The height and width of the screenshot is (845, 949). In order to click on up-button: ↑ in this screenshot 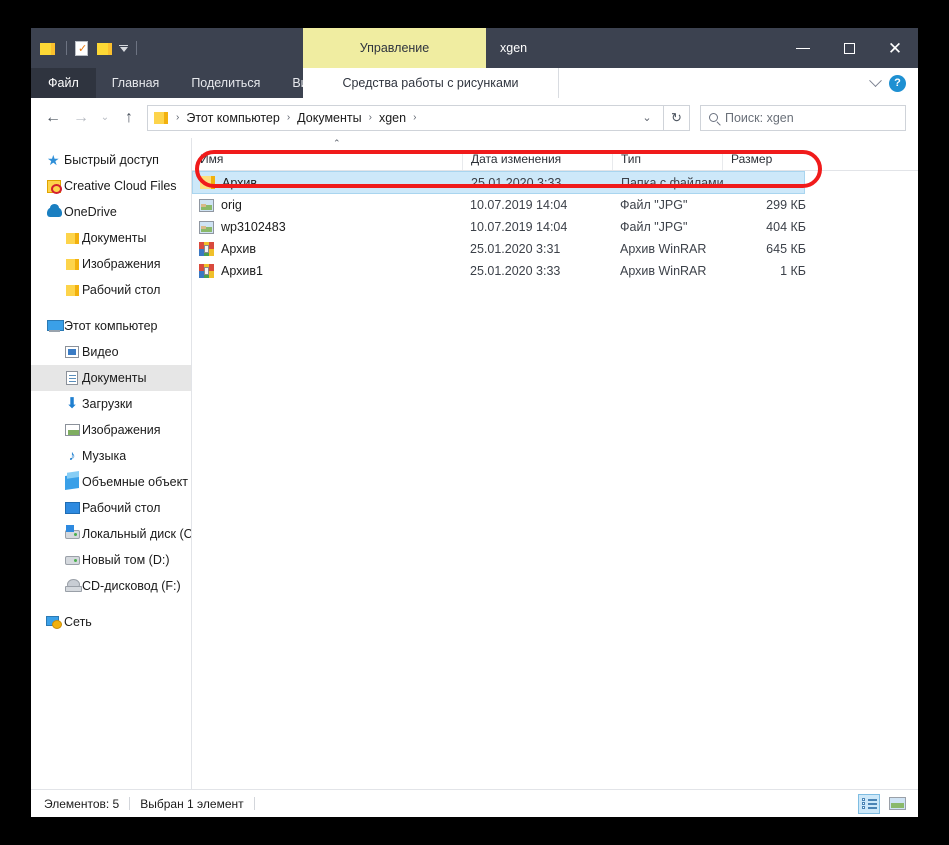, I will do `click(129, 118)`.